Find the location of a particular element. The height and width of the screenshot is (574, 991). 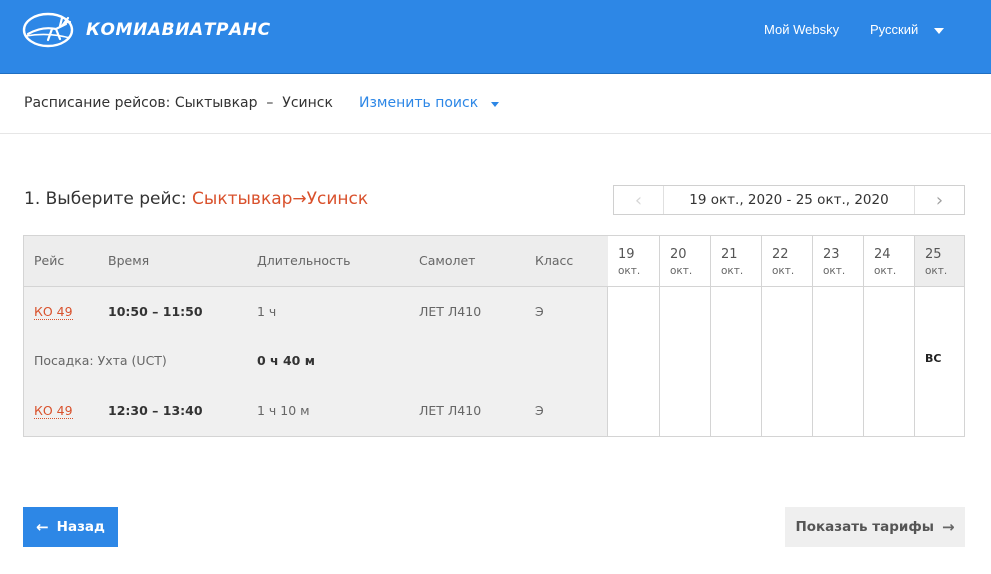

day-header: 23 окт. is located at coordinates (838, 261).